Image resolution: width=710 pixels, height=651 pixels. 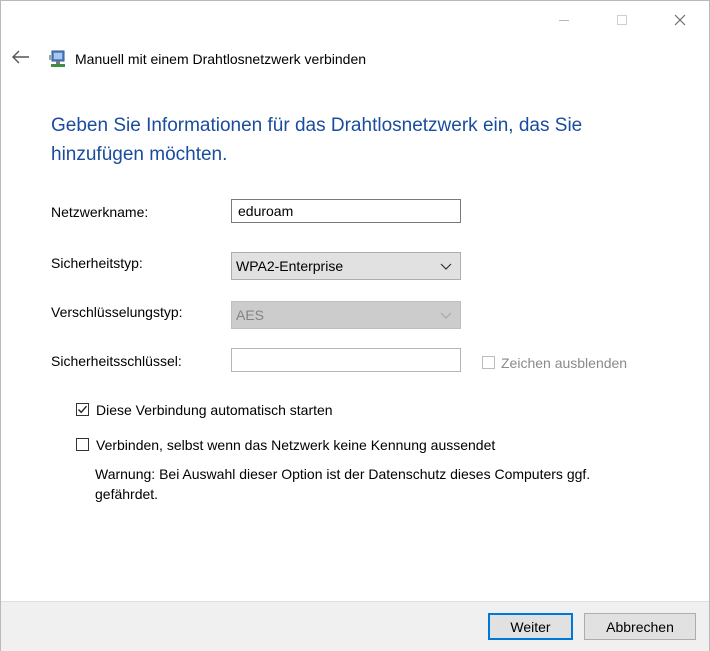 I want to click on cancel-button: Abbrechen, so click(x=640, y=626).